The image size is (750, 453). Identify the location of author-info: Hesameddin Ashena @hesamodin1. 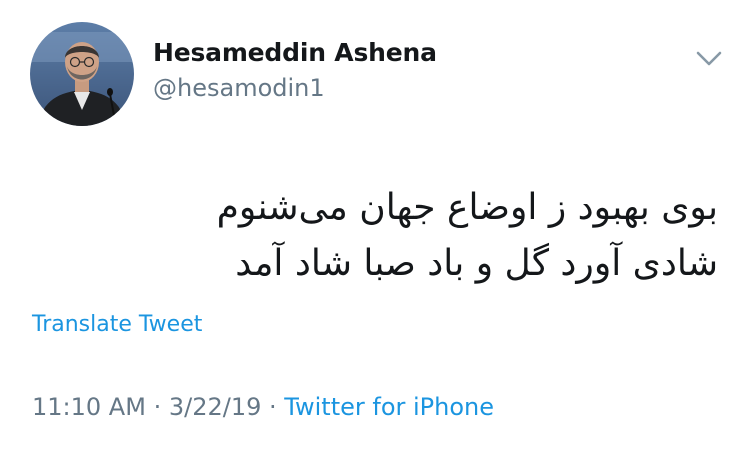
(295, 70).